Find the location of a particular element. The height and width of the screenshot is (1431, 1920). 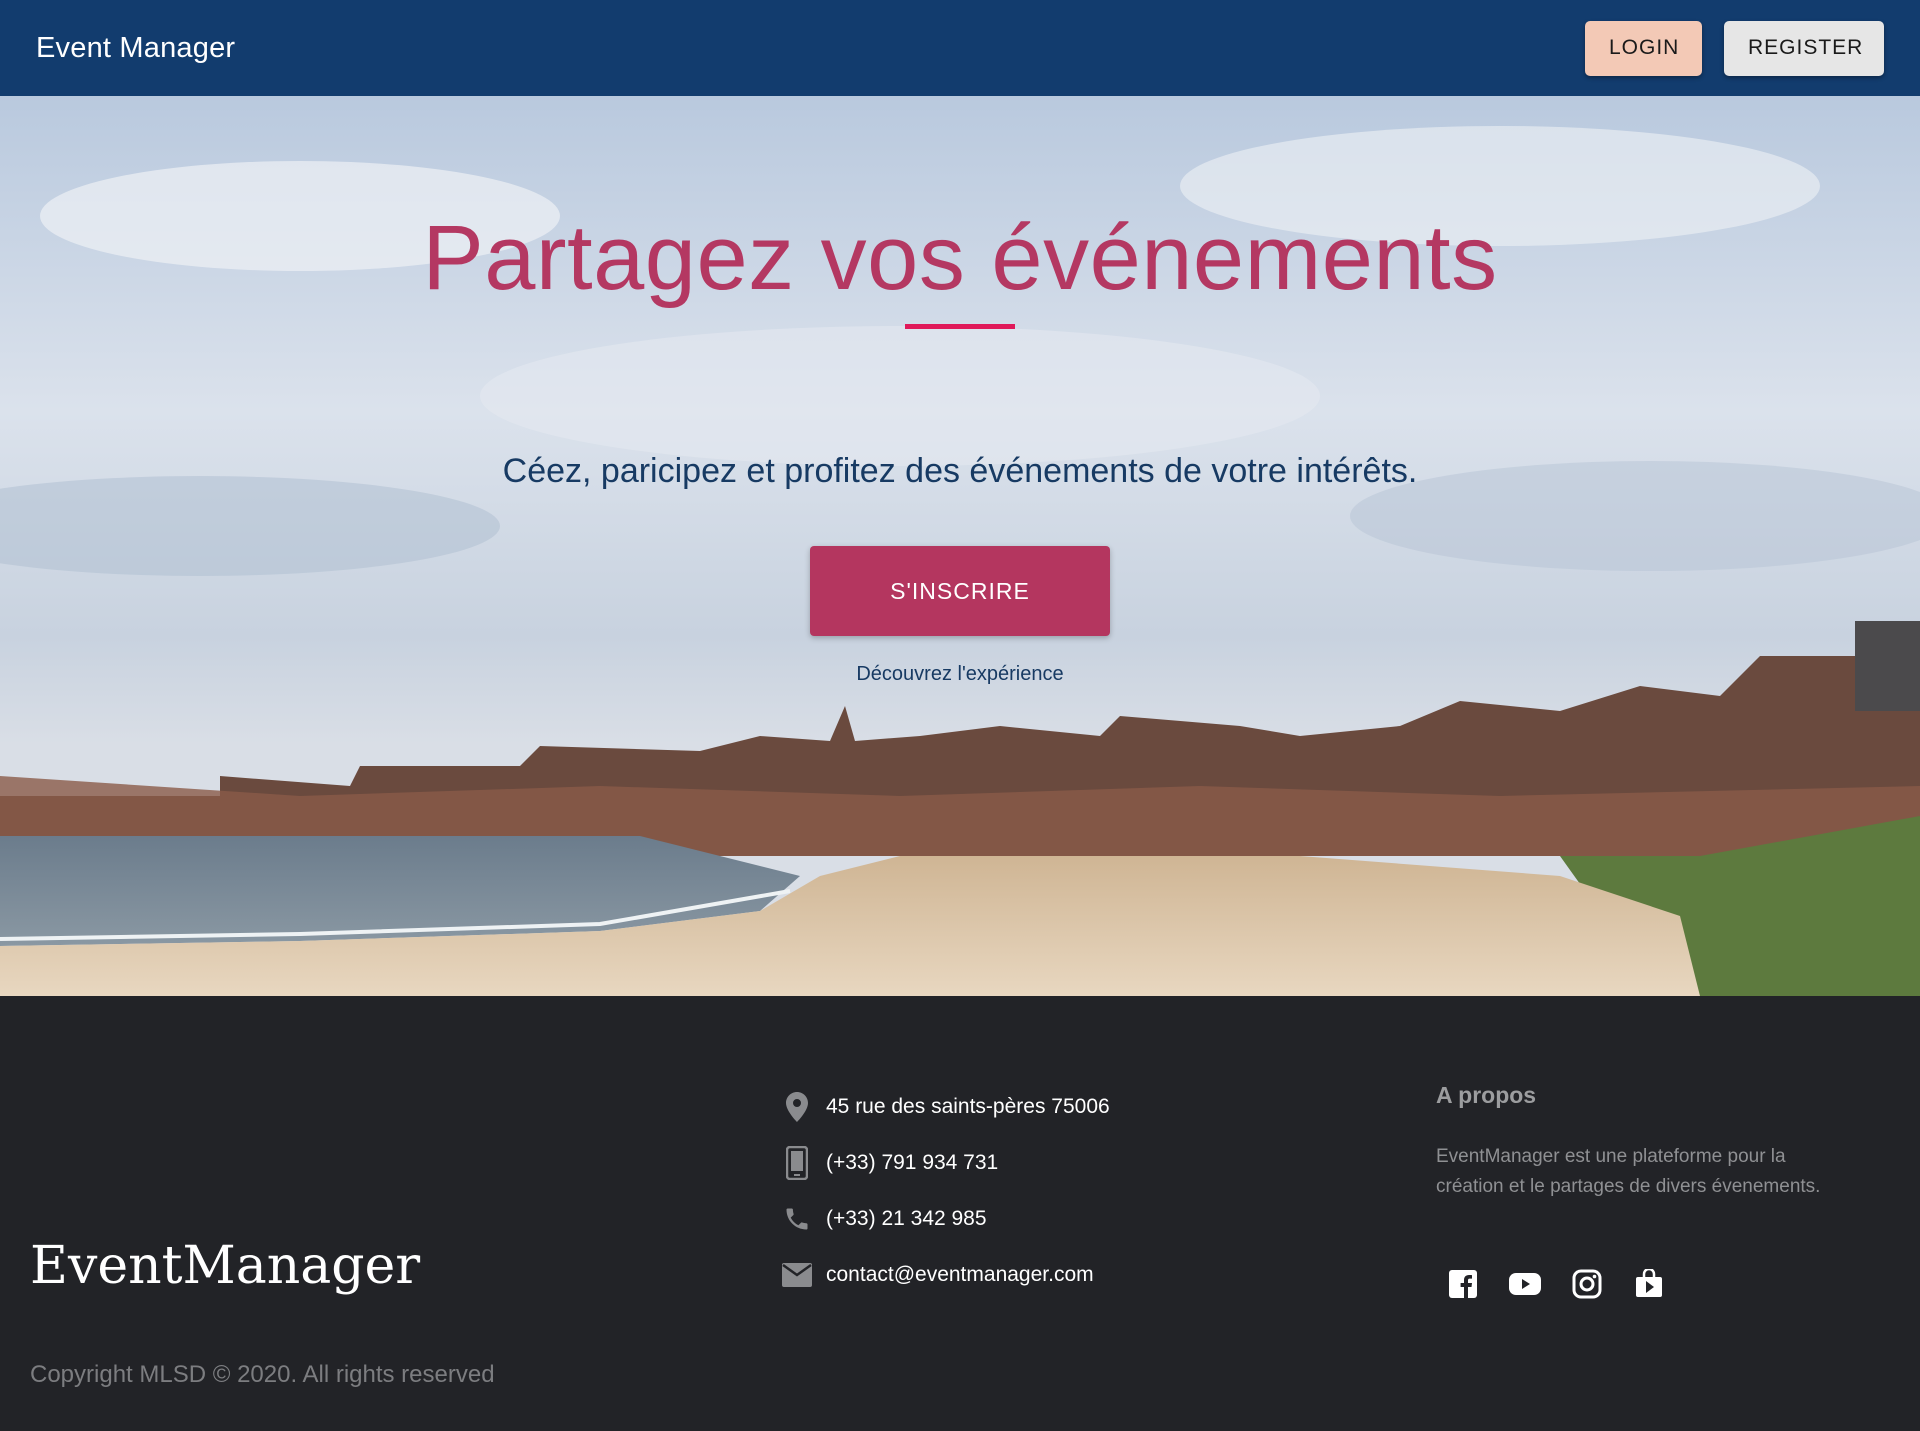

hero-note: Découvrez l'expérience is located at coordinates (960, 674).